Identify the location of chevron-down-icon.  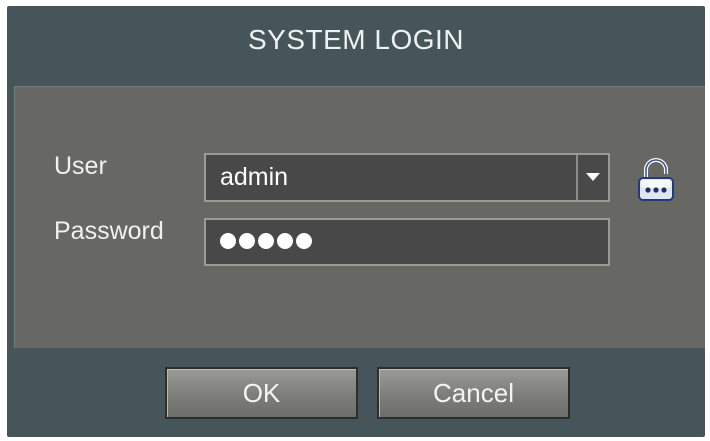
(593, 177).